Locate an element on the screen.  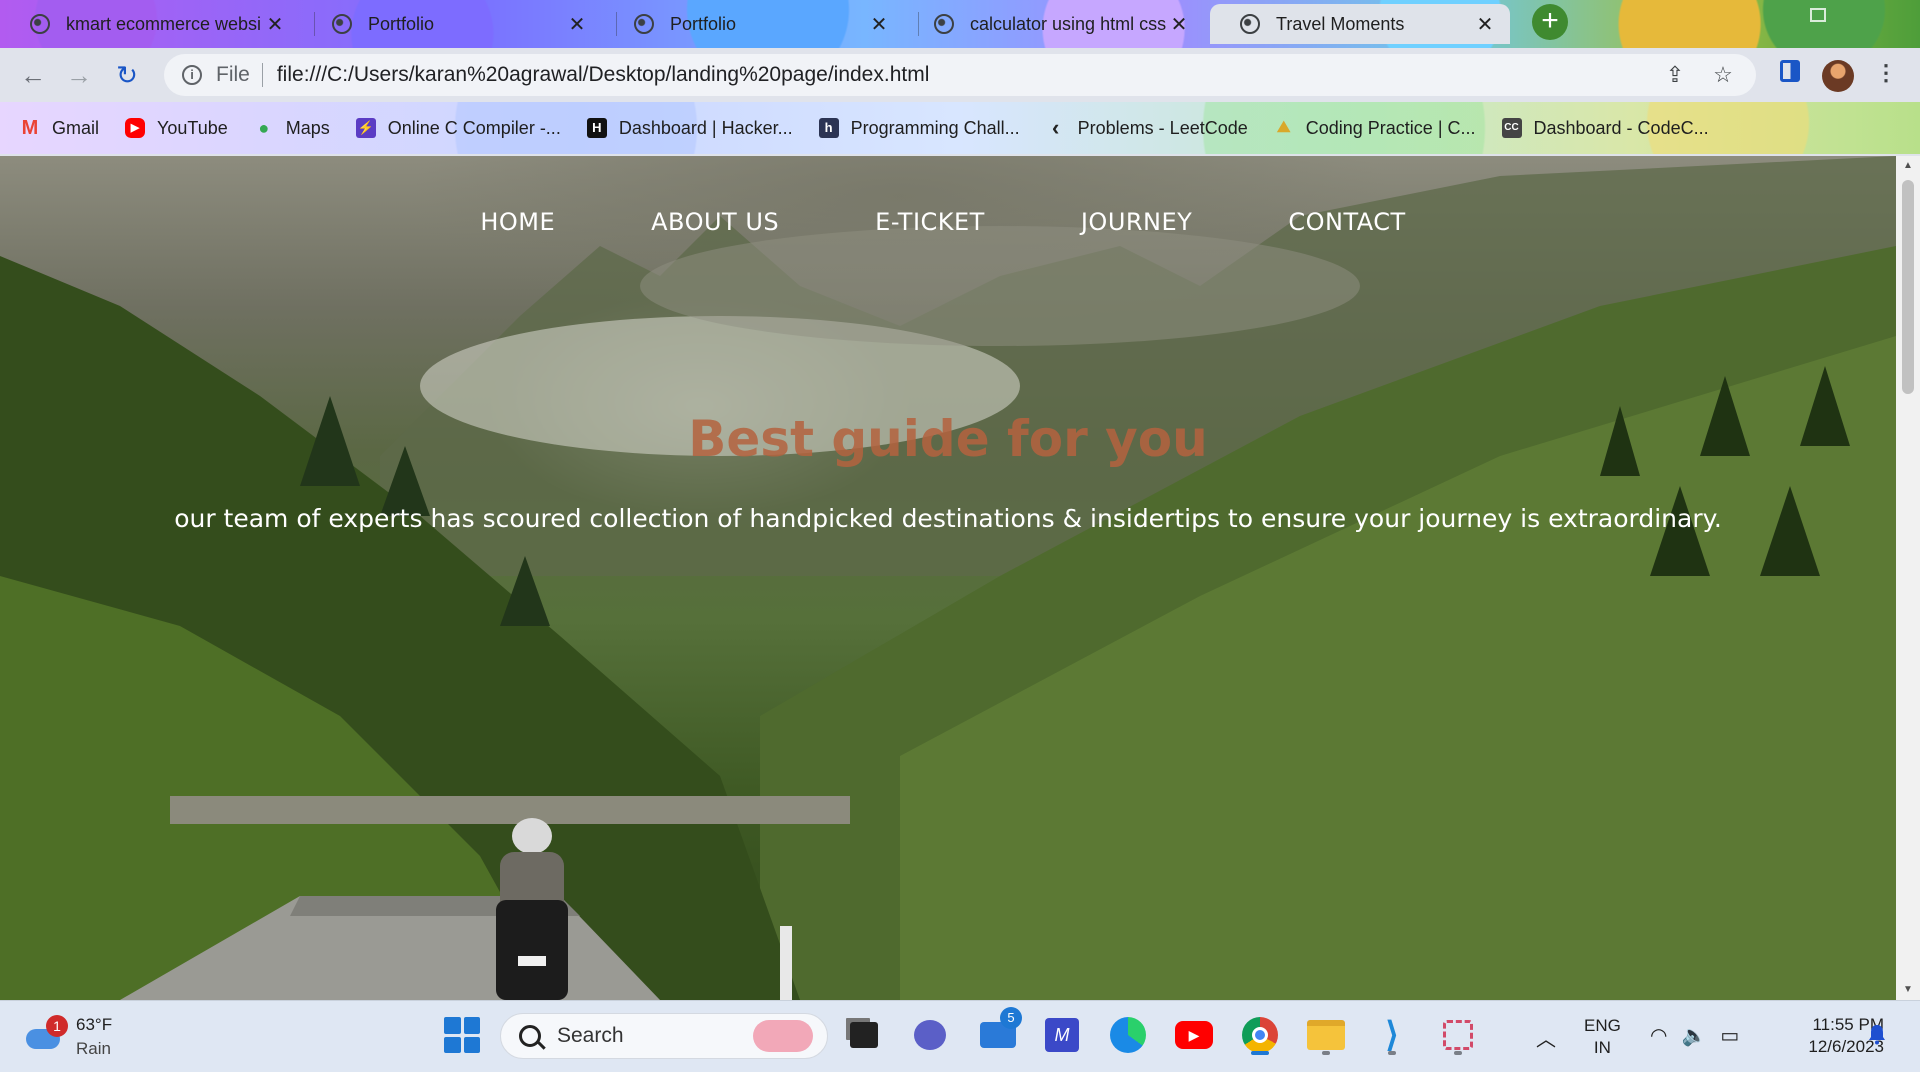
share-icon: ⇪ is located at coordinates (1675, 75).